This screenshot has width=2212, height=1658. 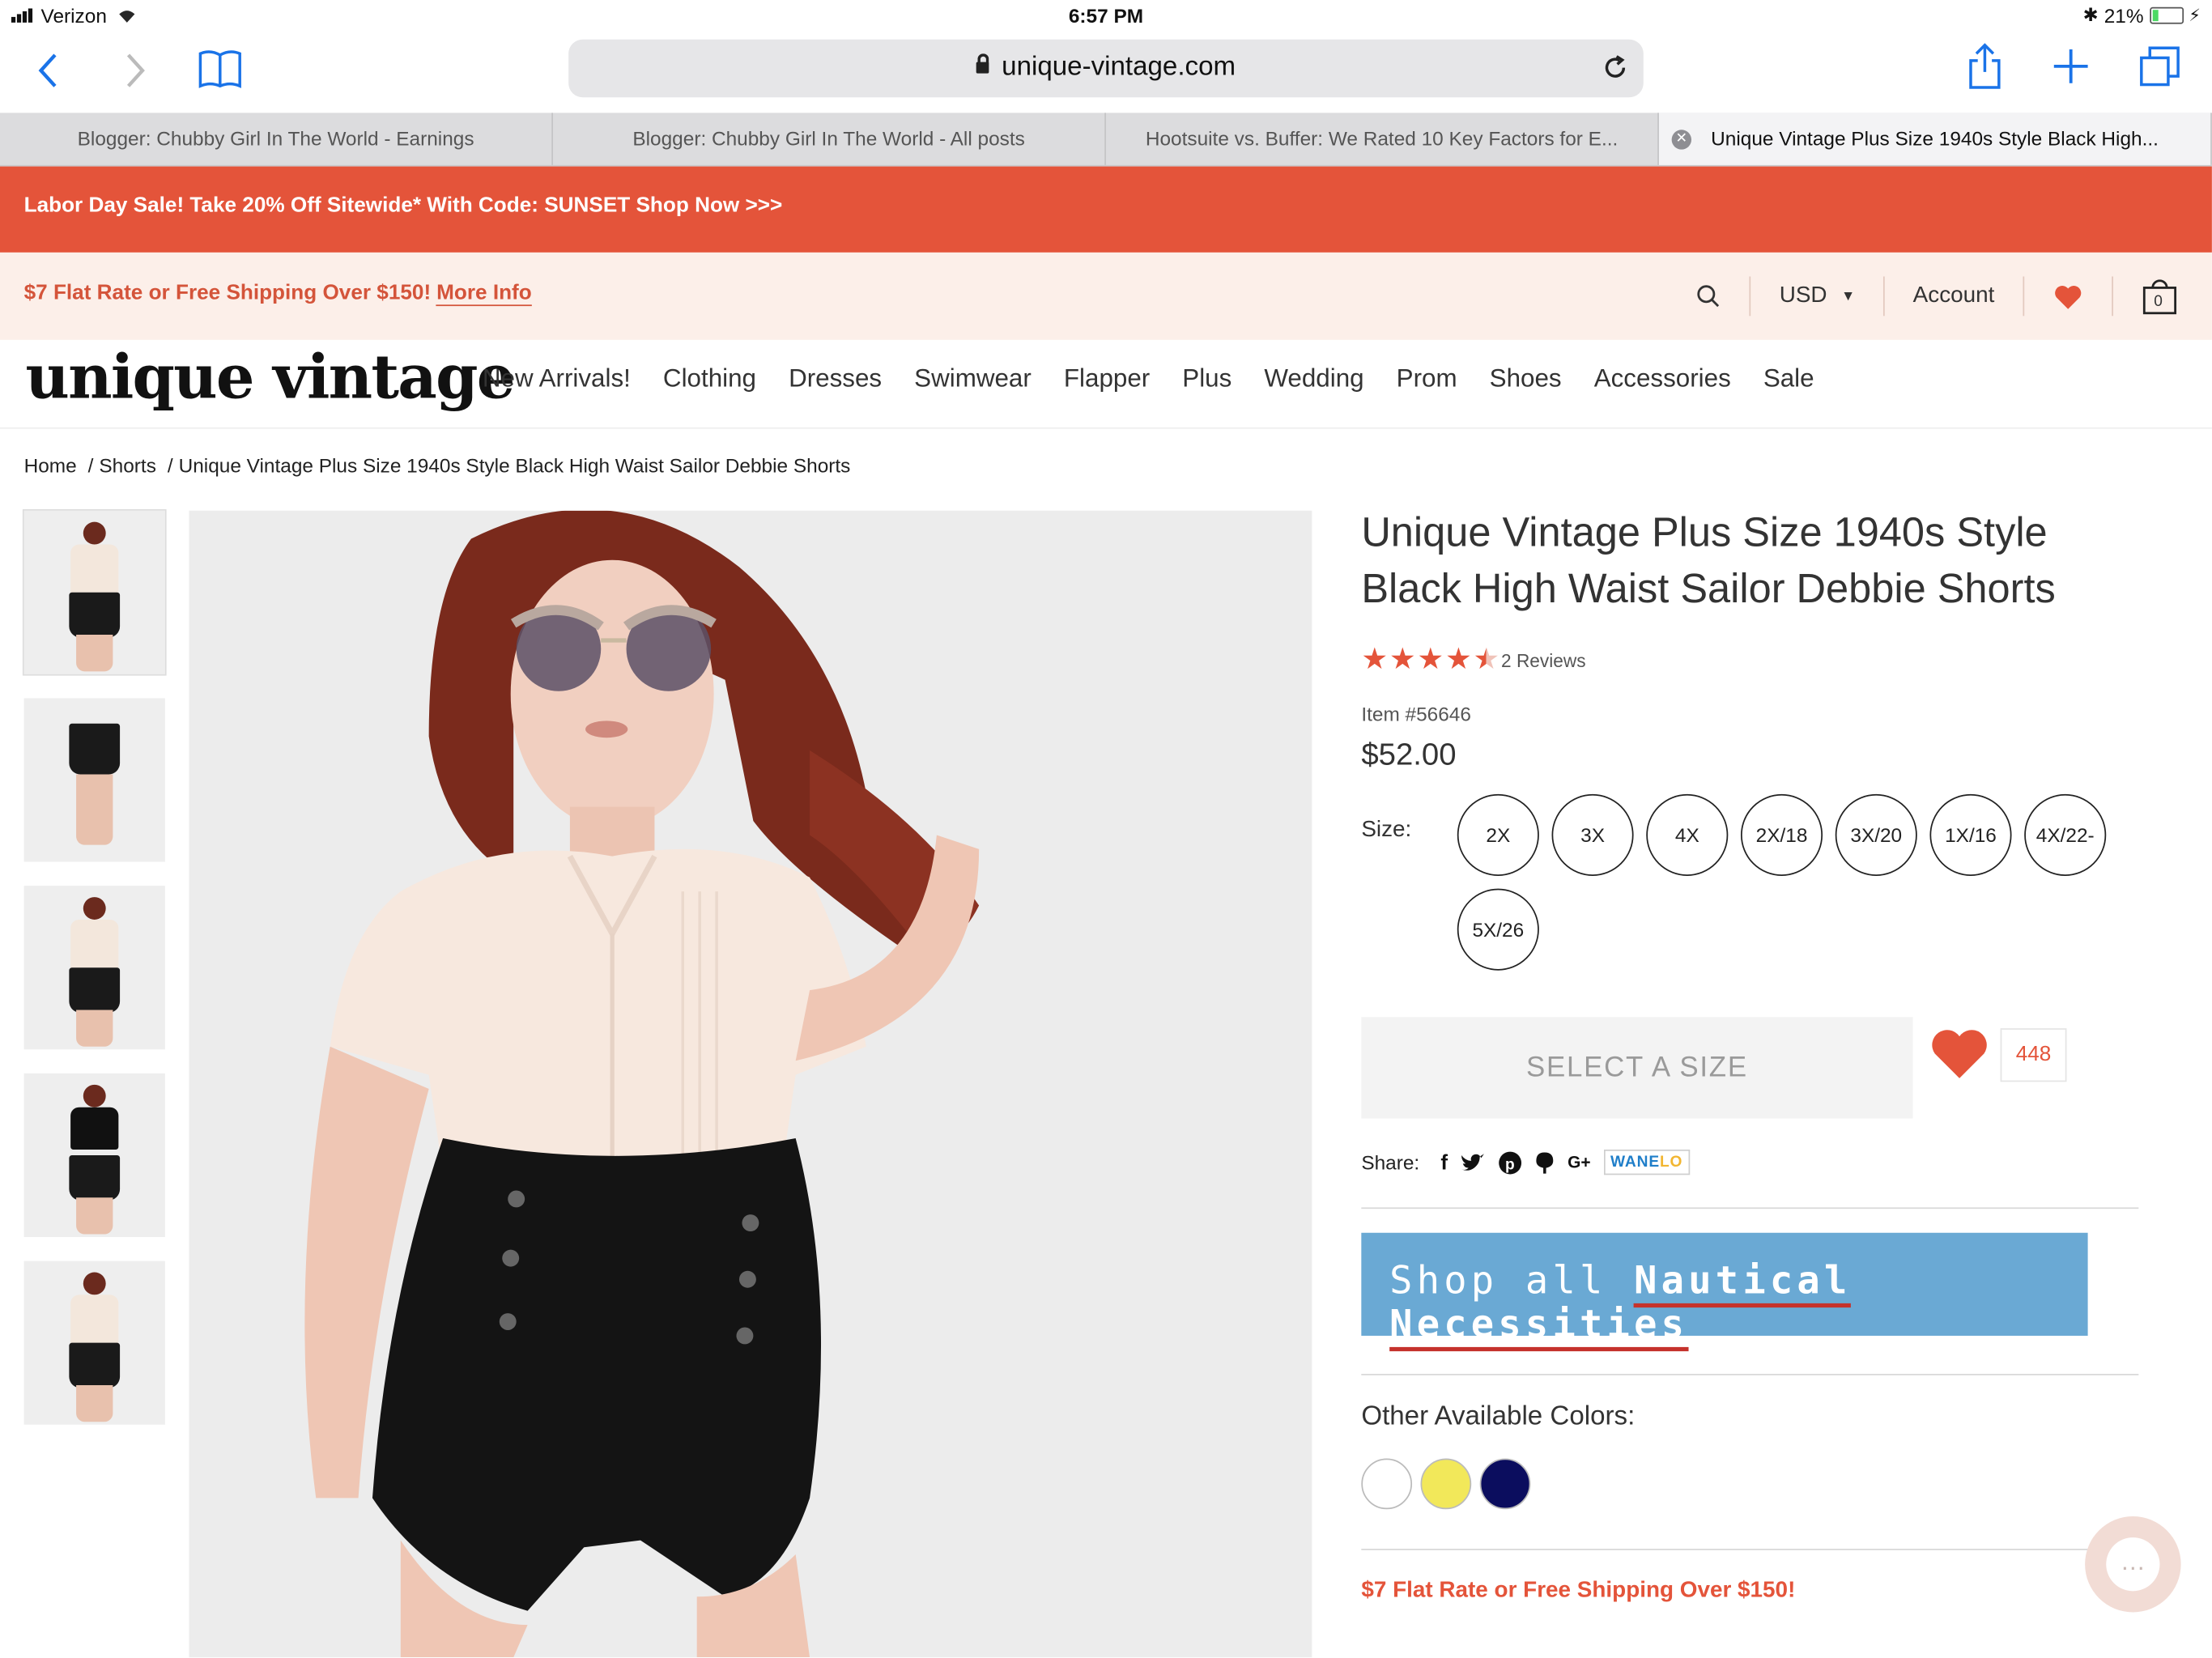 What do you see at coordinates (710, 379) in the screenshot?
I see `nav-link-clothing: Clothing` at bounding box center [710, 379].